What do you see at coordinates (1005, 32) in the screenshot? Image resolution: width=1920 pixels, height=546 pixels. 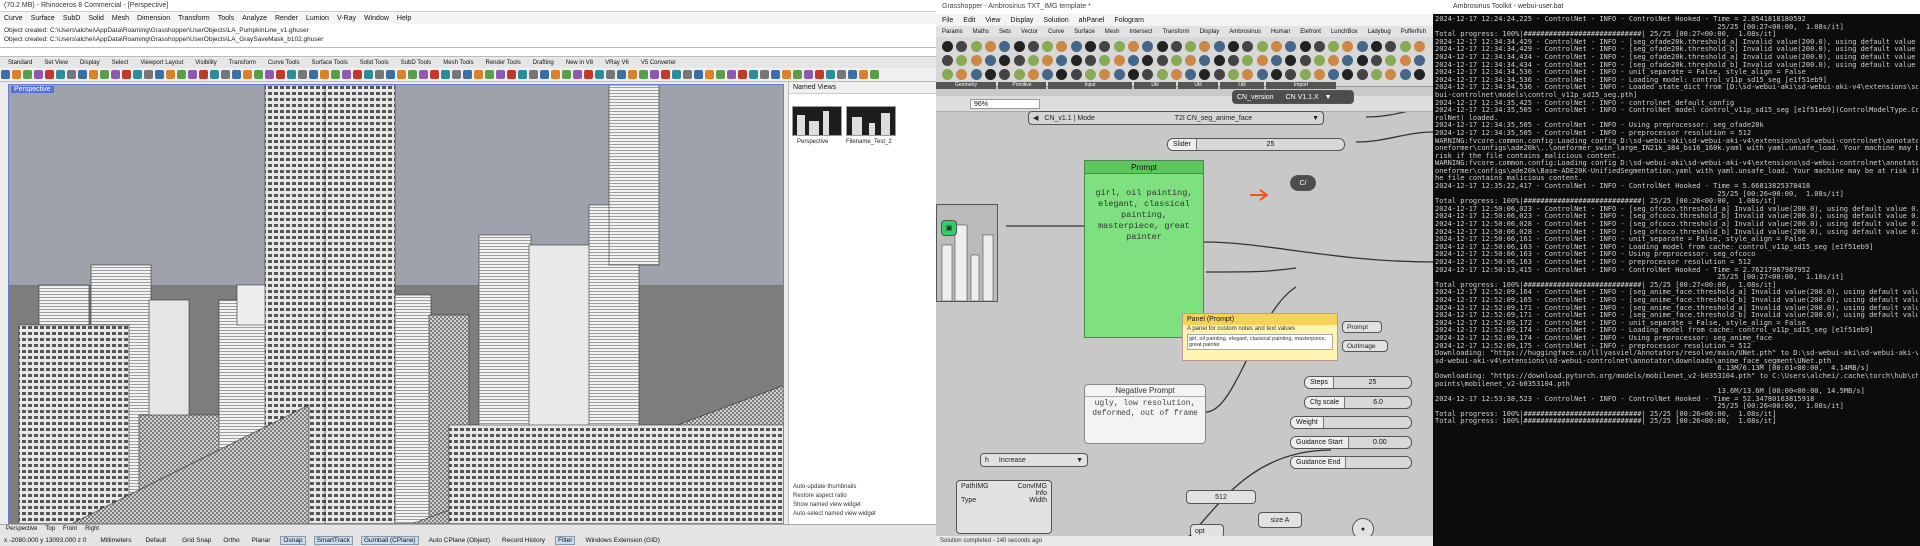 I see `gh-tab: Sets` at bounding box center [1005, 32].